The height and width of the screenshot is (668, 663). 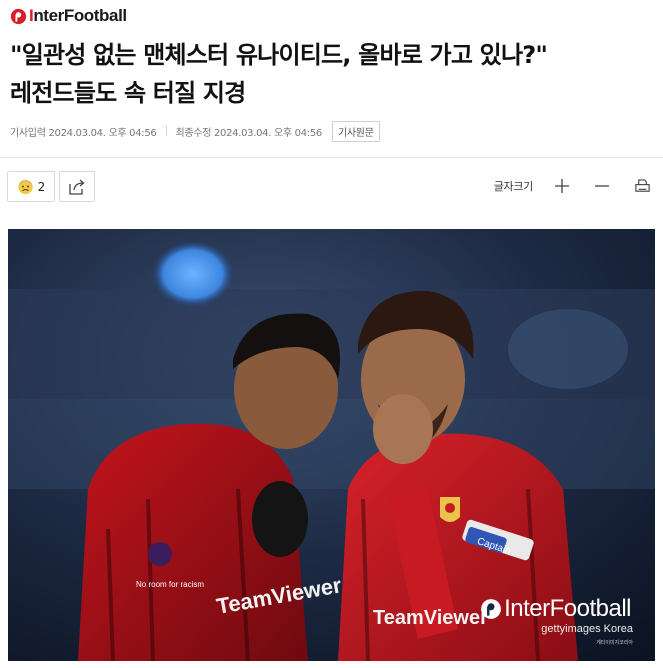 What do you see at coordinates (249, 133) in the screenshot?
I see `modified-date: 최종수정 2024.03.04. 오후 04:56` at bounding box center [249, 133].